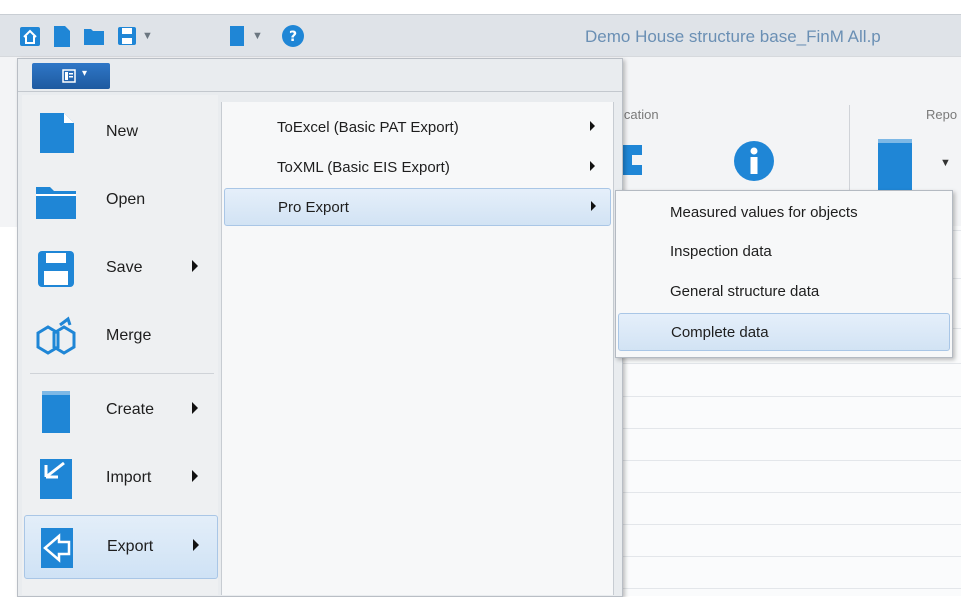 The width and height of the screenshot is (961, 597). I want to click on submenu-item-toexcel: ToExcel (Basic PAT Export), so click(416, 127).